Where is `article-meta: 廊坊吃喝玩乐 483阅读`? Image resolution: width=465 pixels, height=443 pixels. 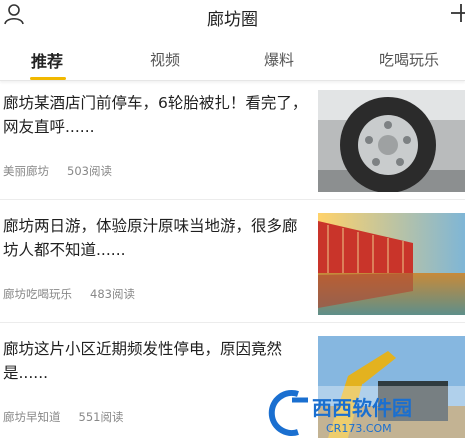 article-meta: 廊坊吃喝玩乐 483阅读 is located at coordinates (69, 294).